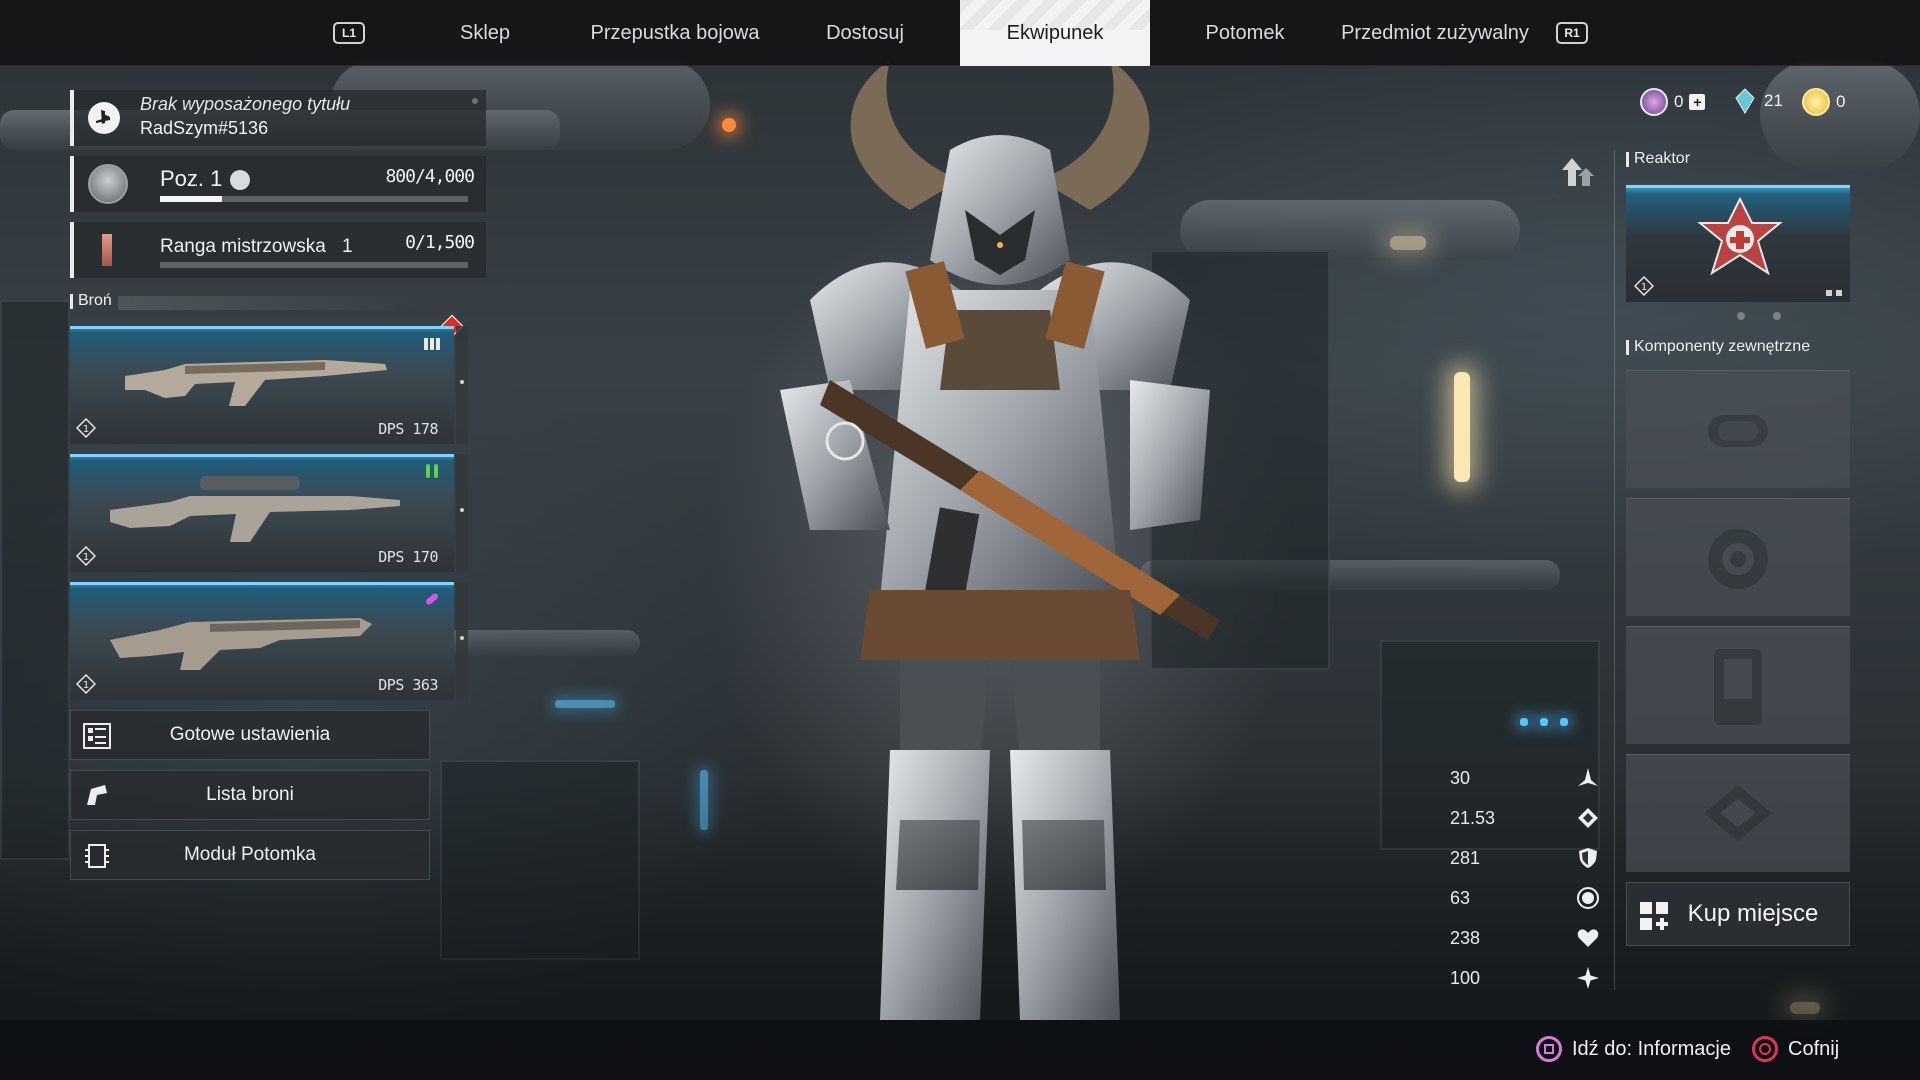 The height and width of the screenshot is (1080, 1920). I want to click on weapons-section-divider, so click(273, 303).